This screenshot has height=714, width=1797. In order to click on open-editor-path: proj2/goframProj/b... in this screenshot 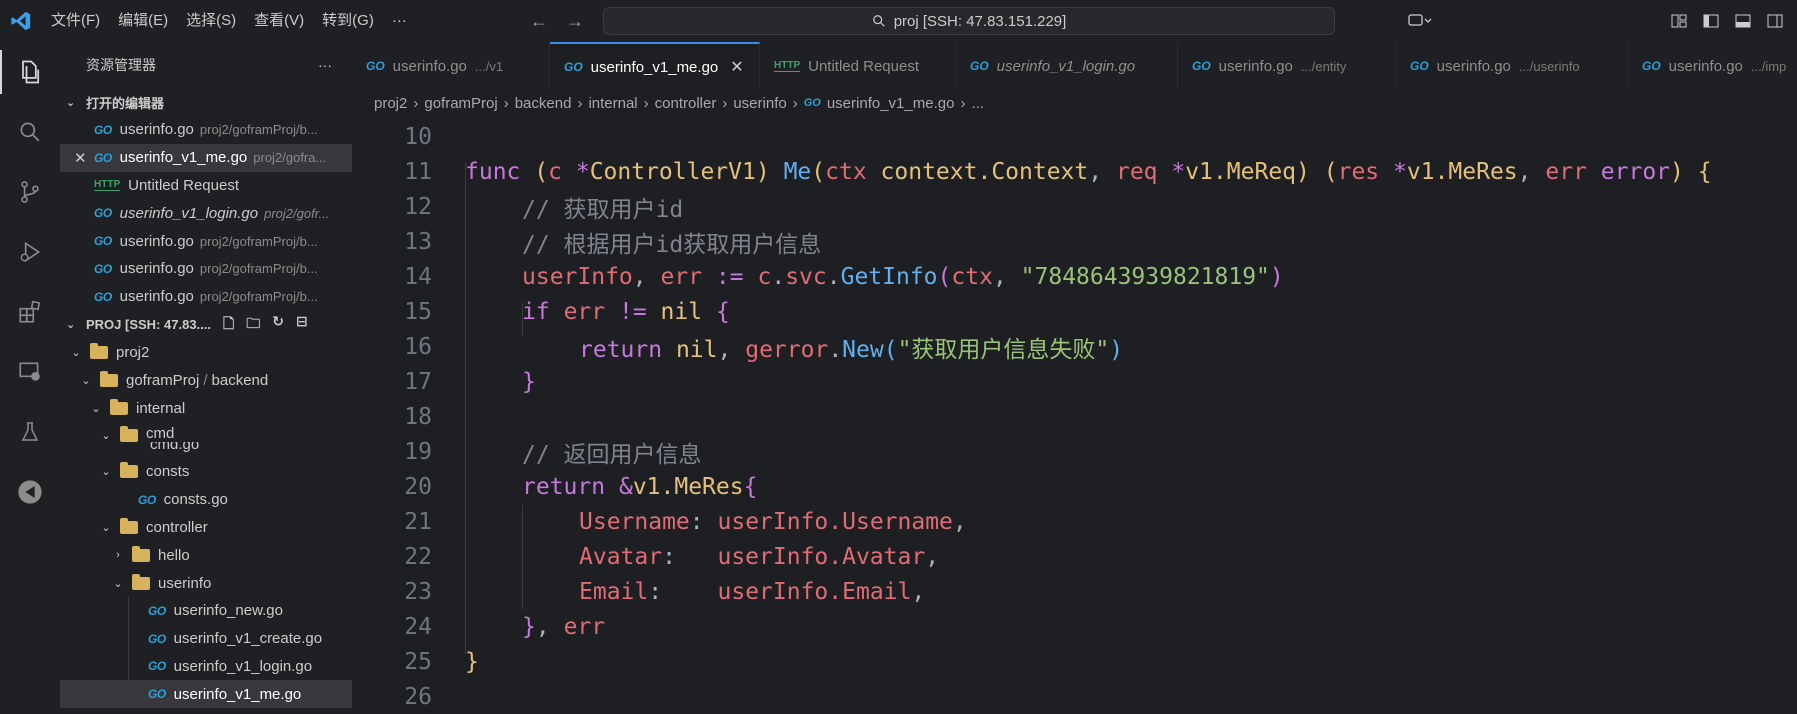, I will do `click(258, 241)`.